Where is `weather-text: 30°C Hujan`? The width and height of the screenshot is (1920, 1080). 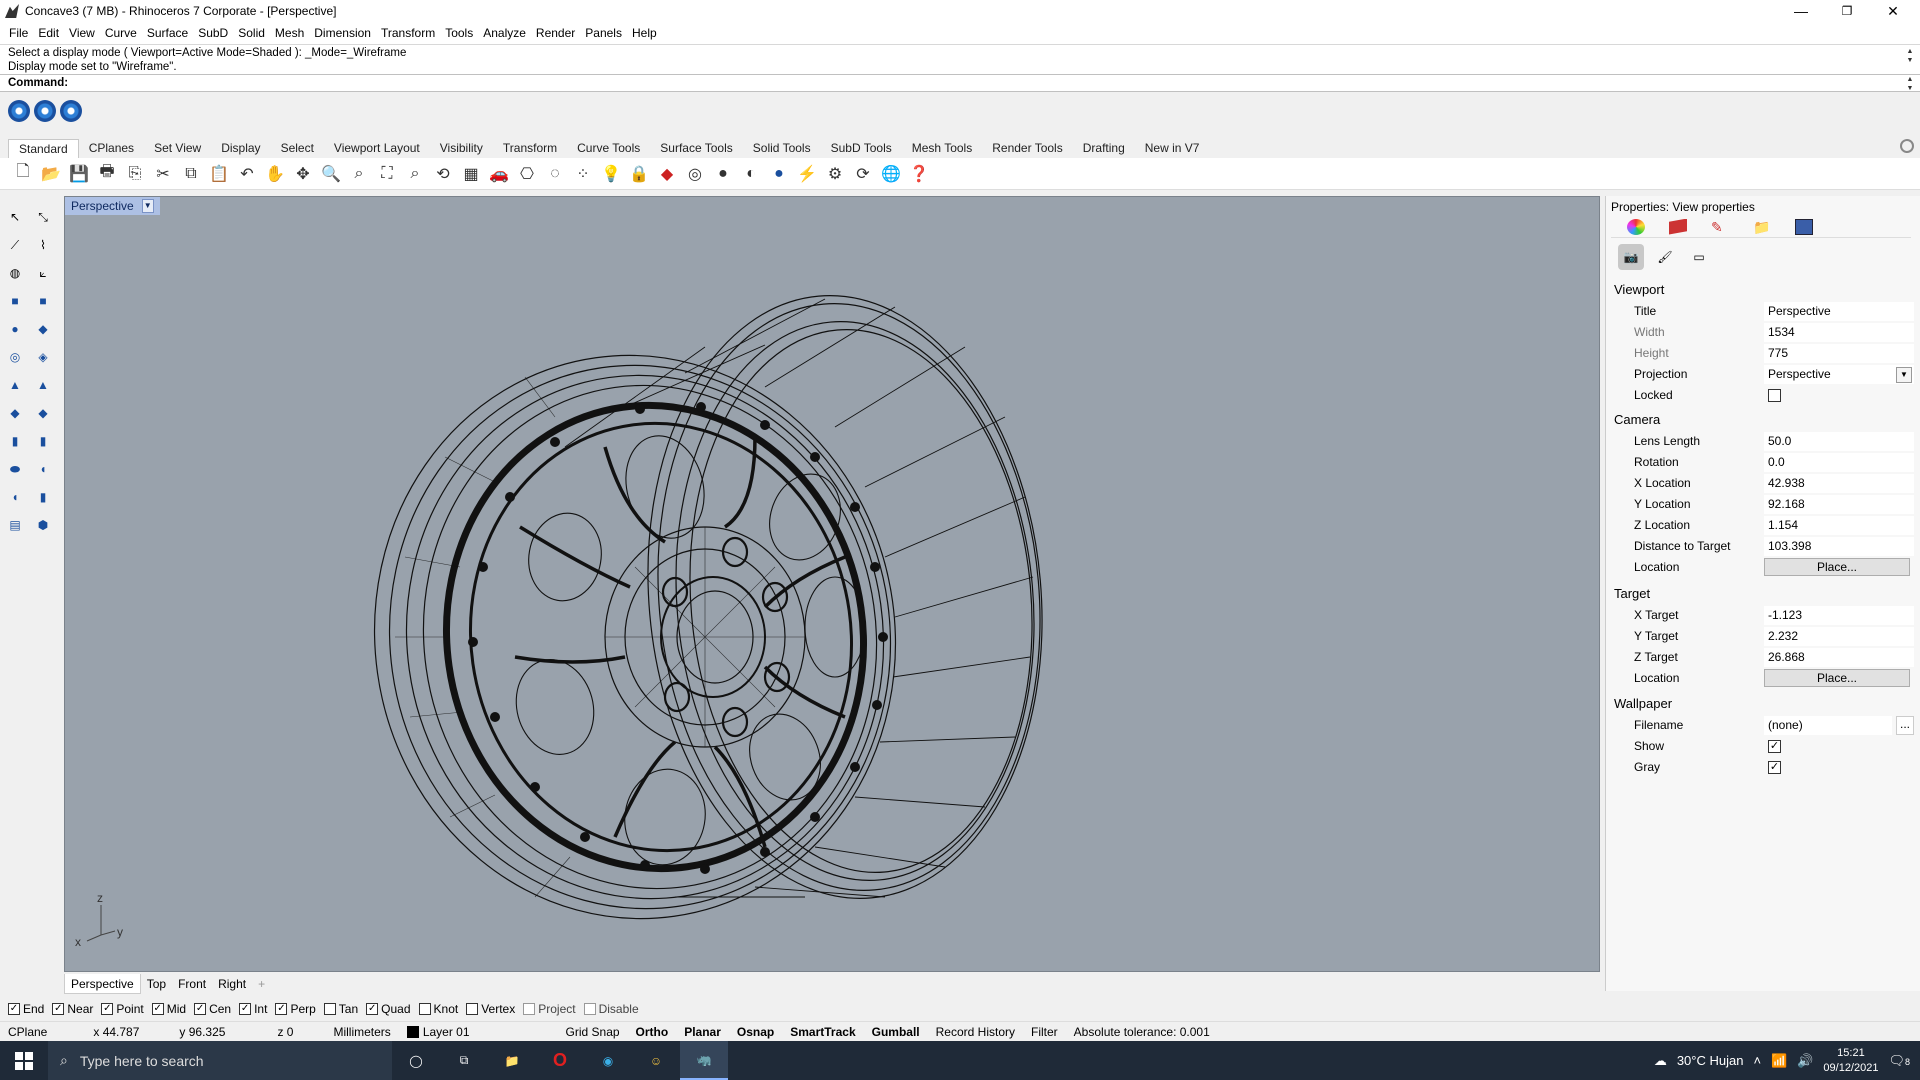 weather-text: 30°C Hujan is located at coordinates (1710, 1060).